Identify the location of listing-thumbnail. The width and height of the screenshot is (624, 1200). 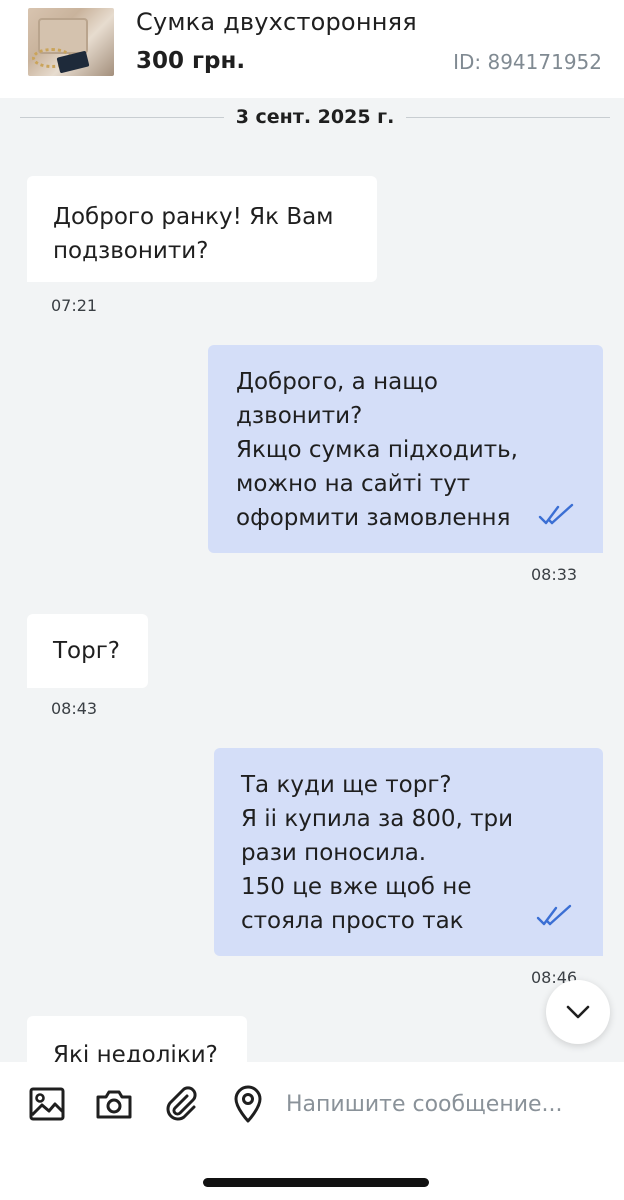
(71, 42).